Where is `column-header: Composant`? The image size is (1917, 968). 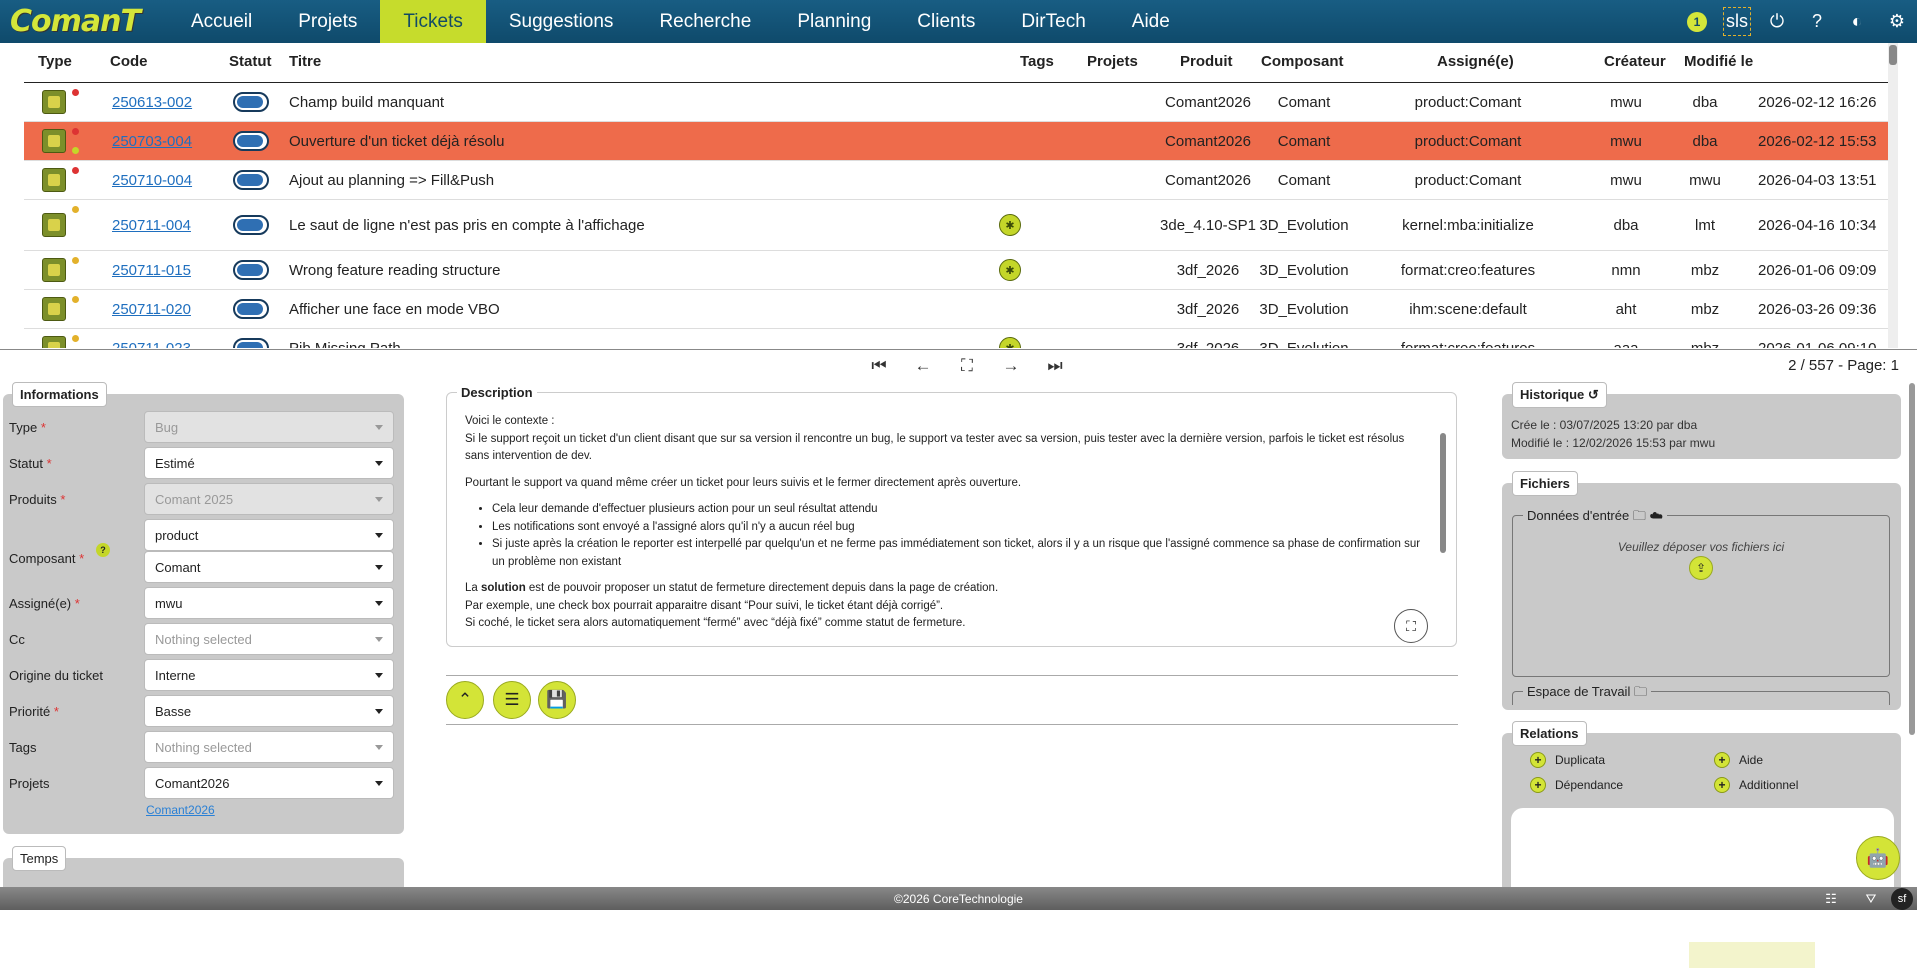
column-header: Composant is located at coordinates (1302, 61).